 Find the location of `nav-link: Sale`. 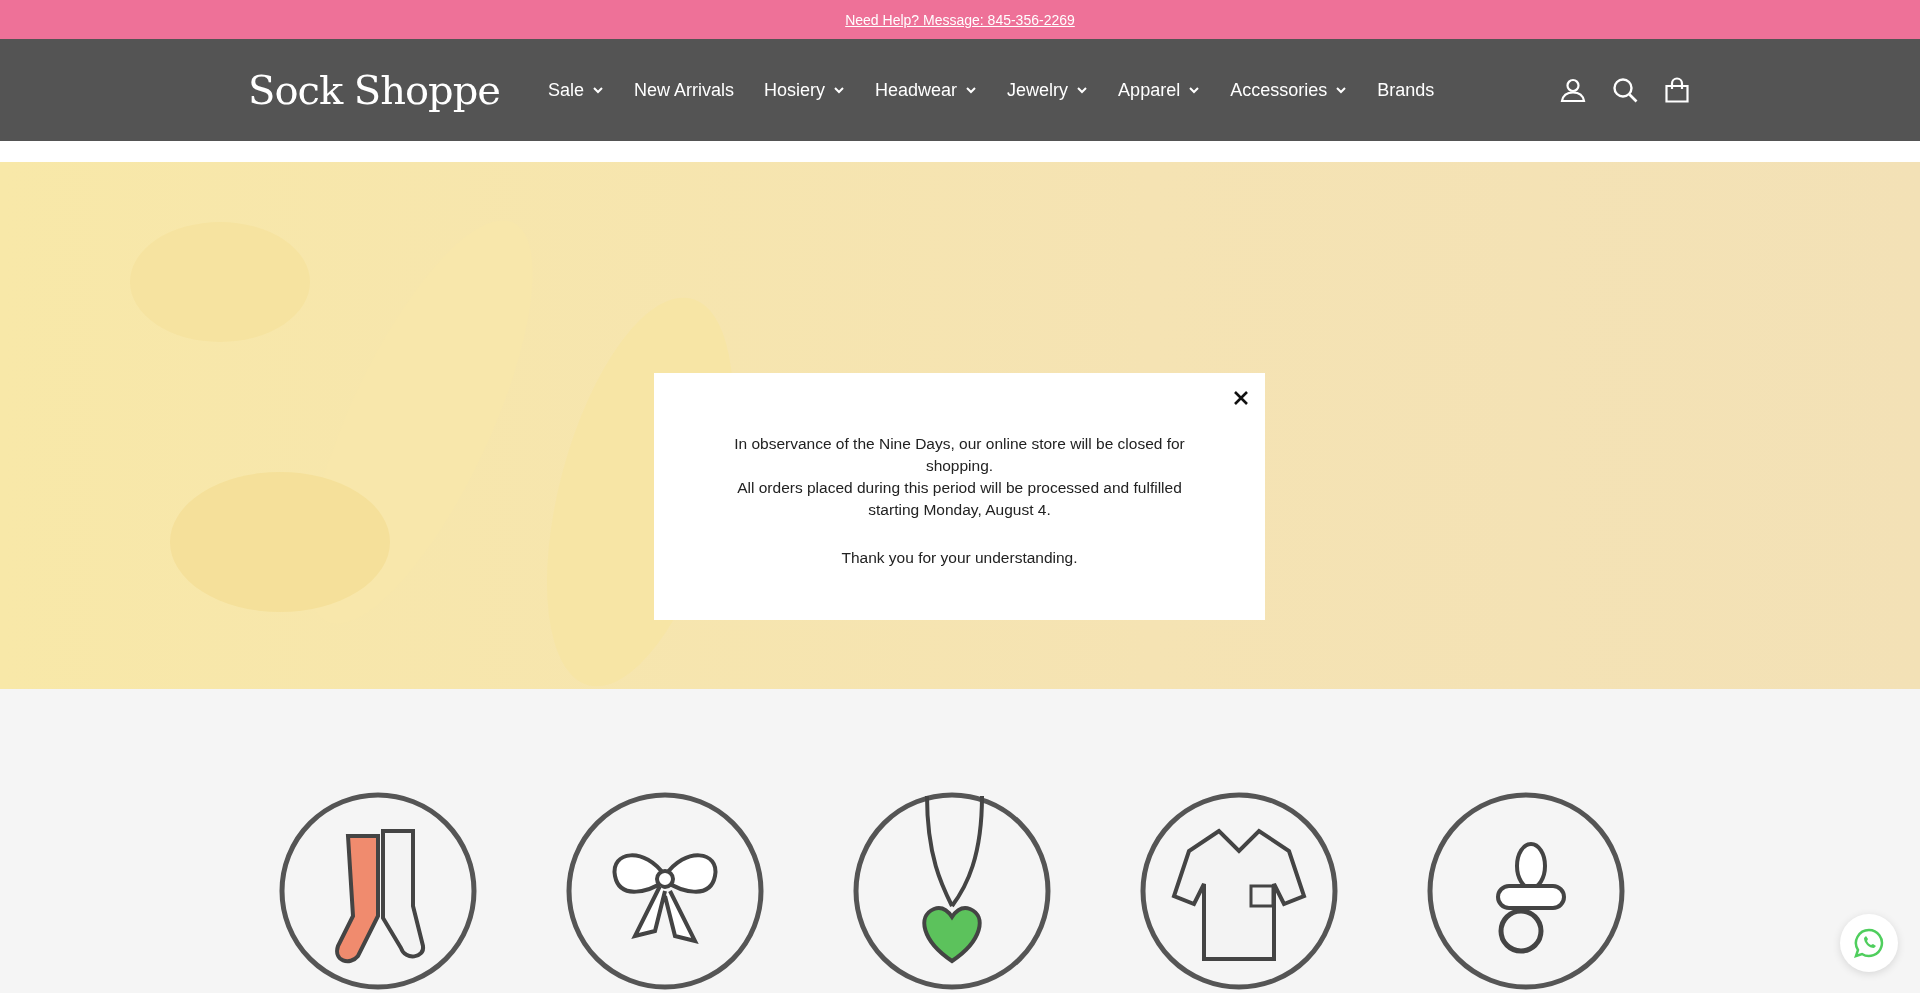

nav-link: Sale is located at coordinates (575, 90).